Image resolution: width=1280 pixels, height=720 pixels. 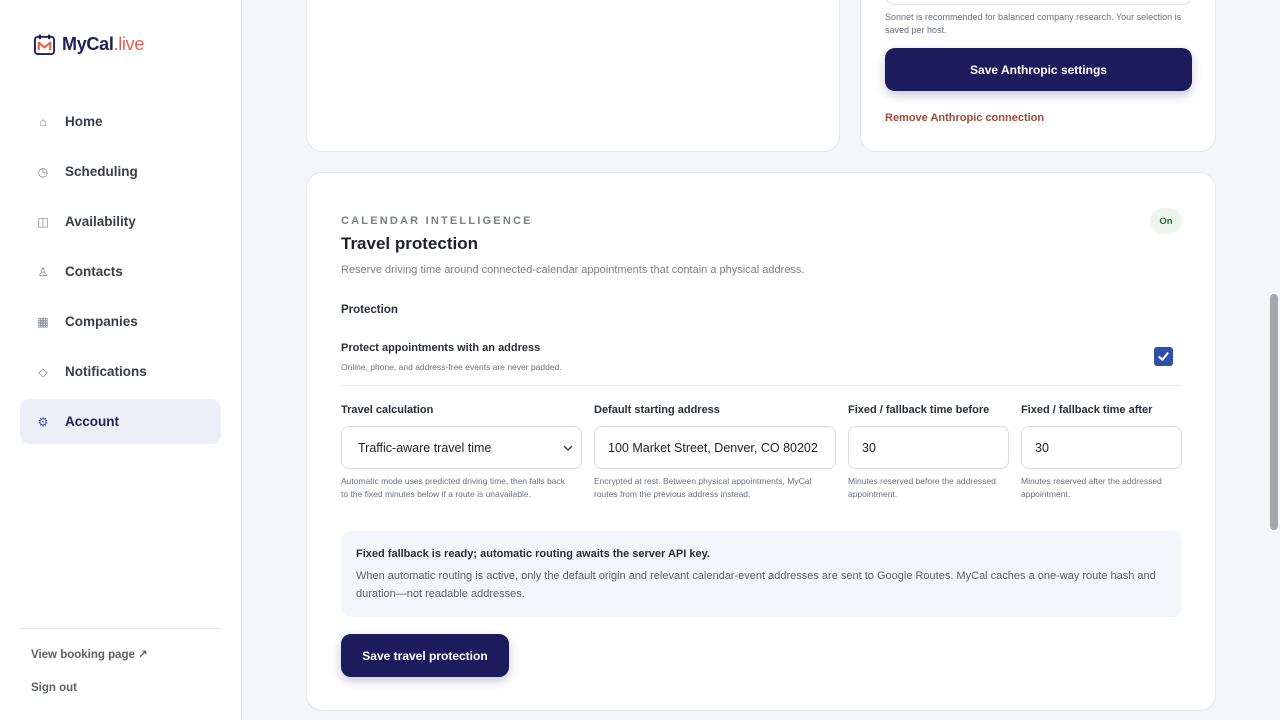 What do you see at coordinates (573, 76) in the screenshot?
I see `previous-settings-card` at bounding box center [573, 76].